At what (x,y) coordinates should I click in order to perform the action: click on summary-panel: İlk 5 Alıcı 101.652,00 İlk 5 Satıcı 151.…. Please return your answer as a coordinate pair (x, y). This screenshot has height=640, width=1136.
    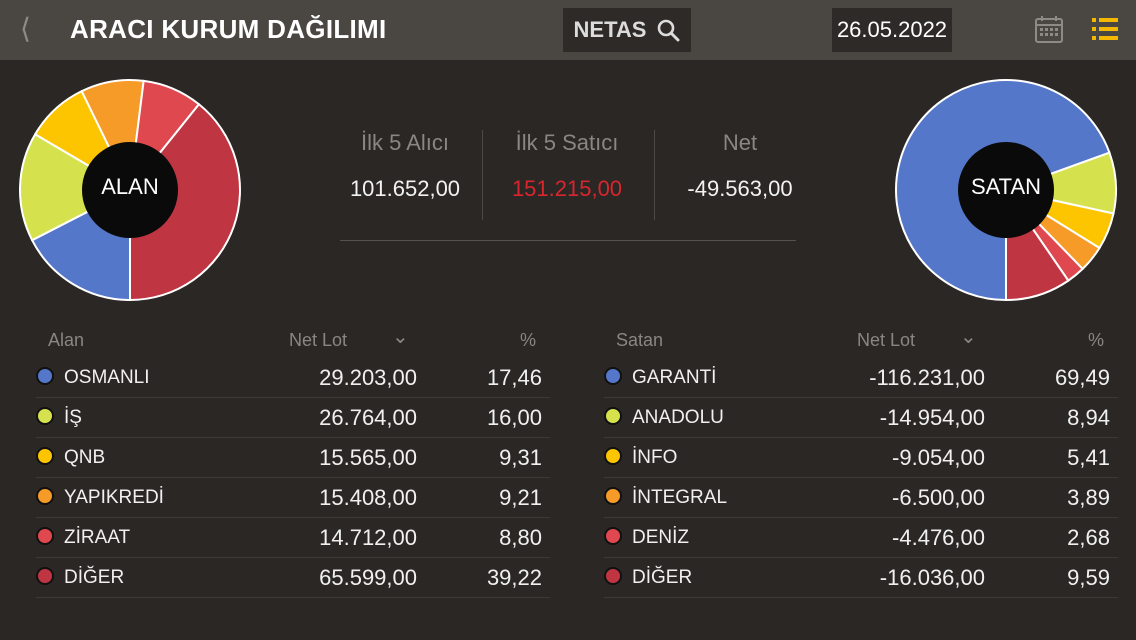
    Looking at the image, I should click on (565, 175).